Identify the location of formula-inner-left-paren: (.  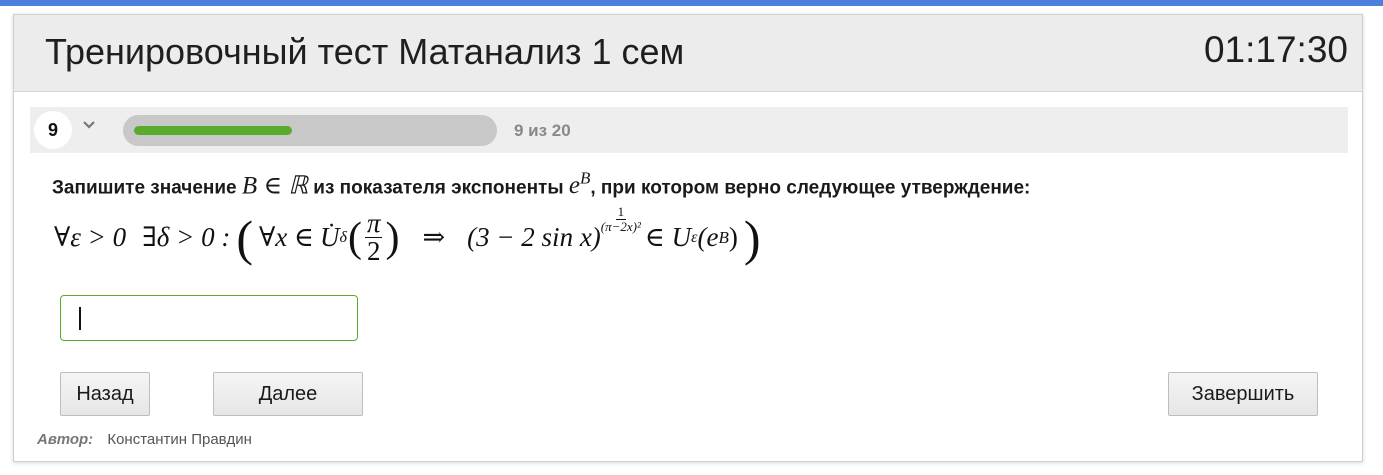
(354, 237).